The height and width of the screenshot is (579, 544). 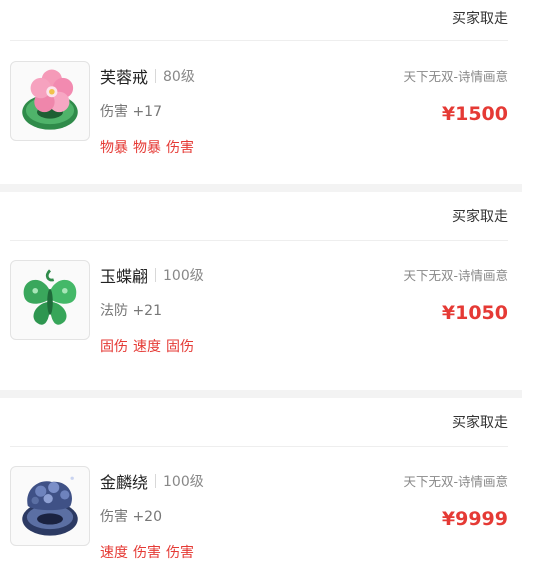 I want to click on pink-flower-jade-ring-icon, so click(x=50, y=99).